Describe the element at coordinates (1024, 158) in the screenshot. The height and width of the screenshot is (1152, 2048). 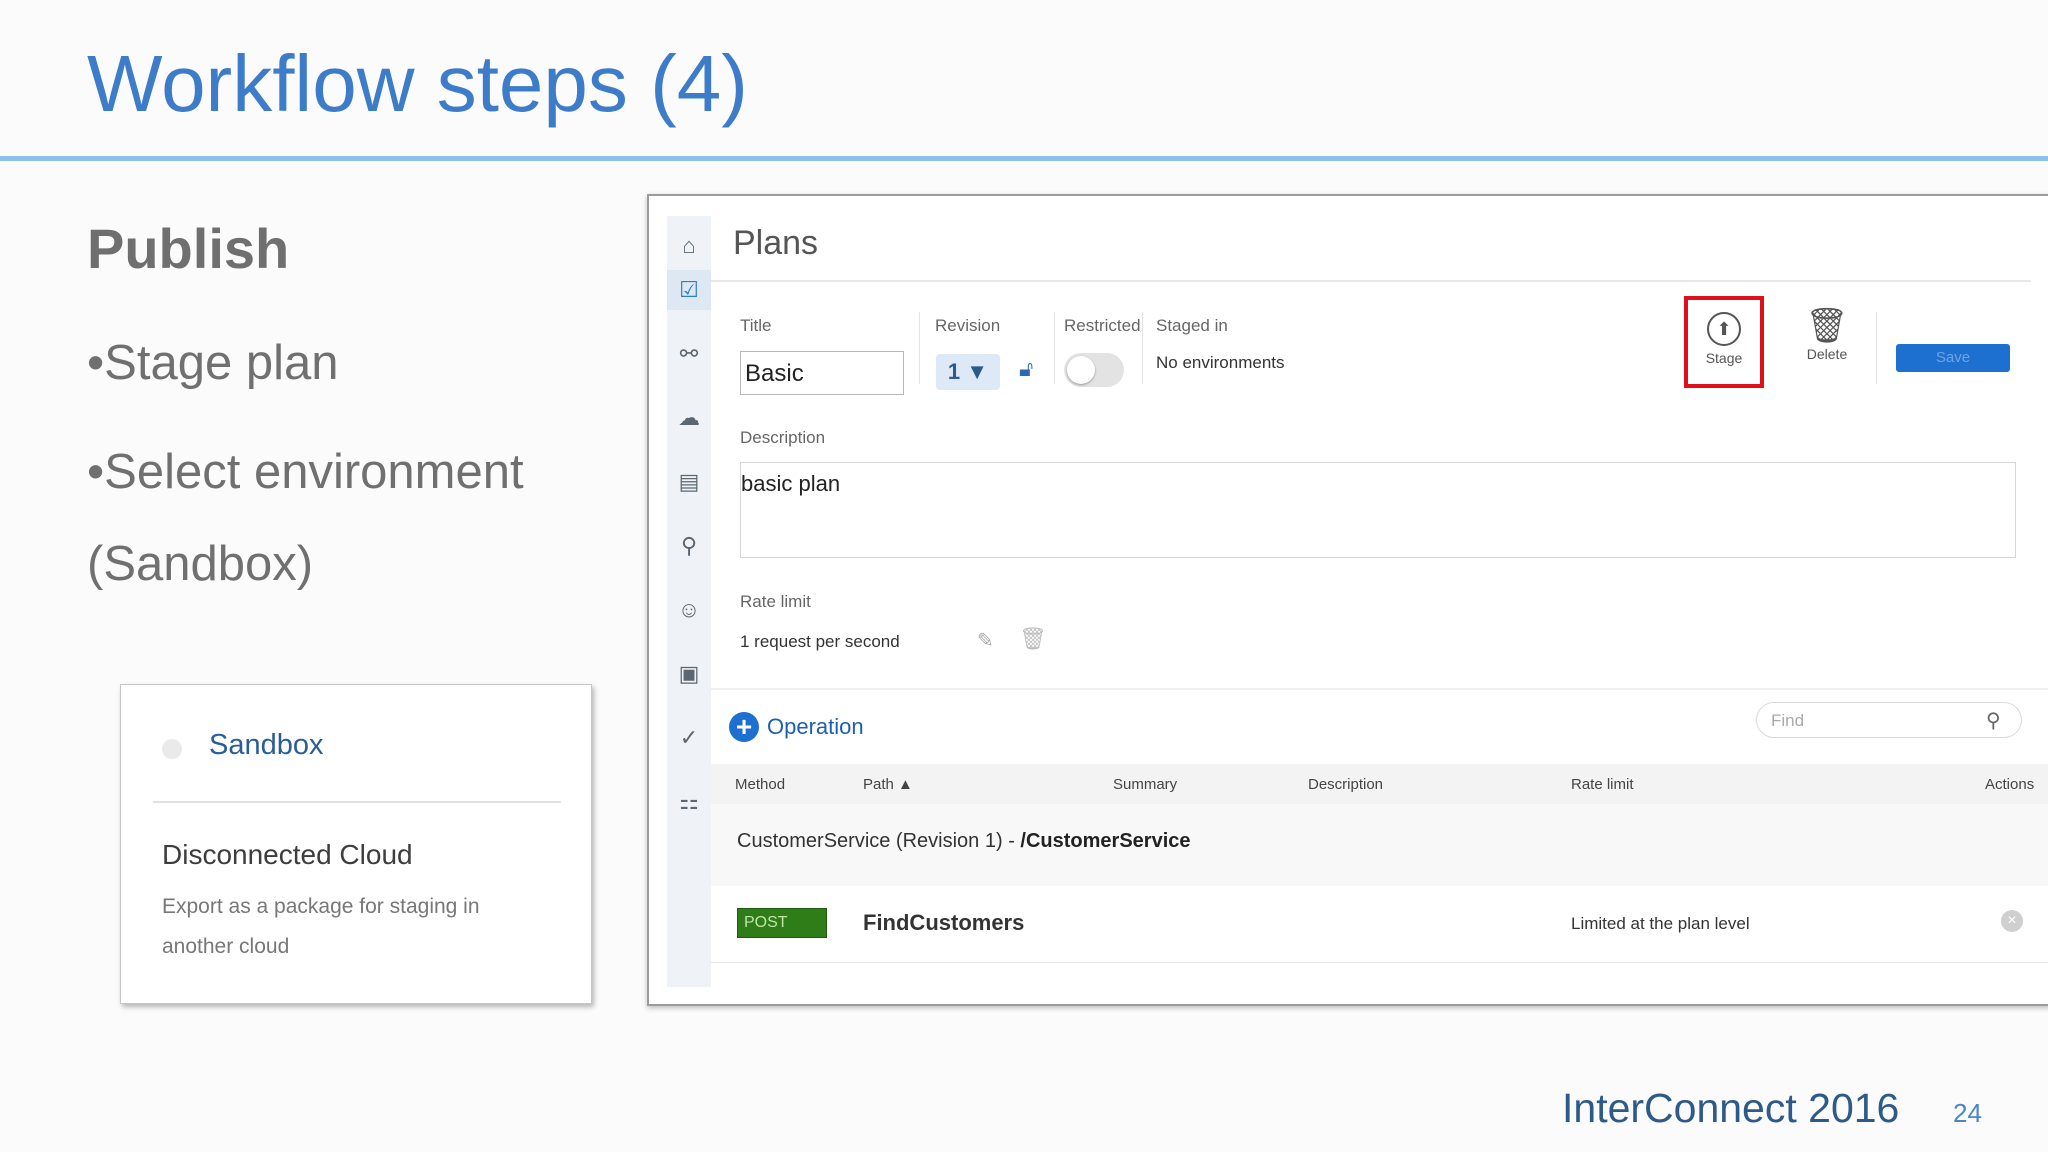
I see `title-divider` at that location.